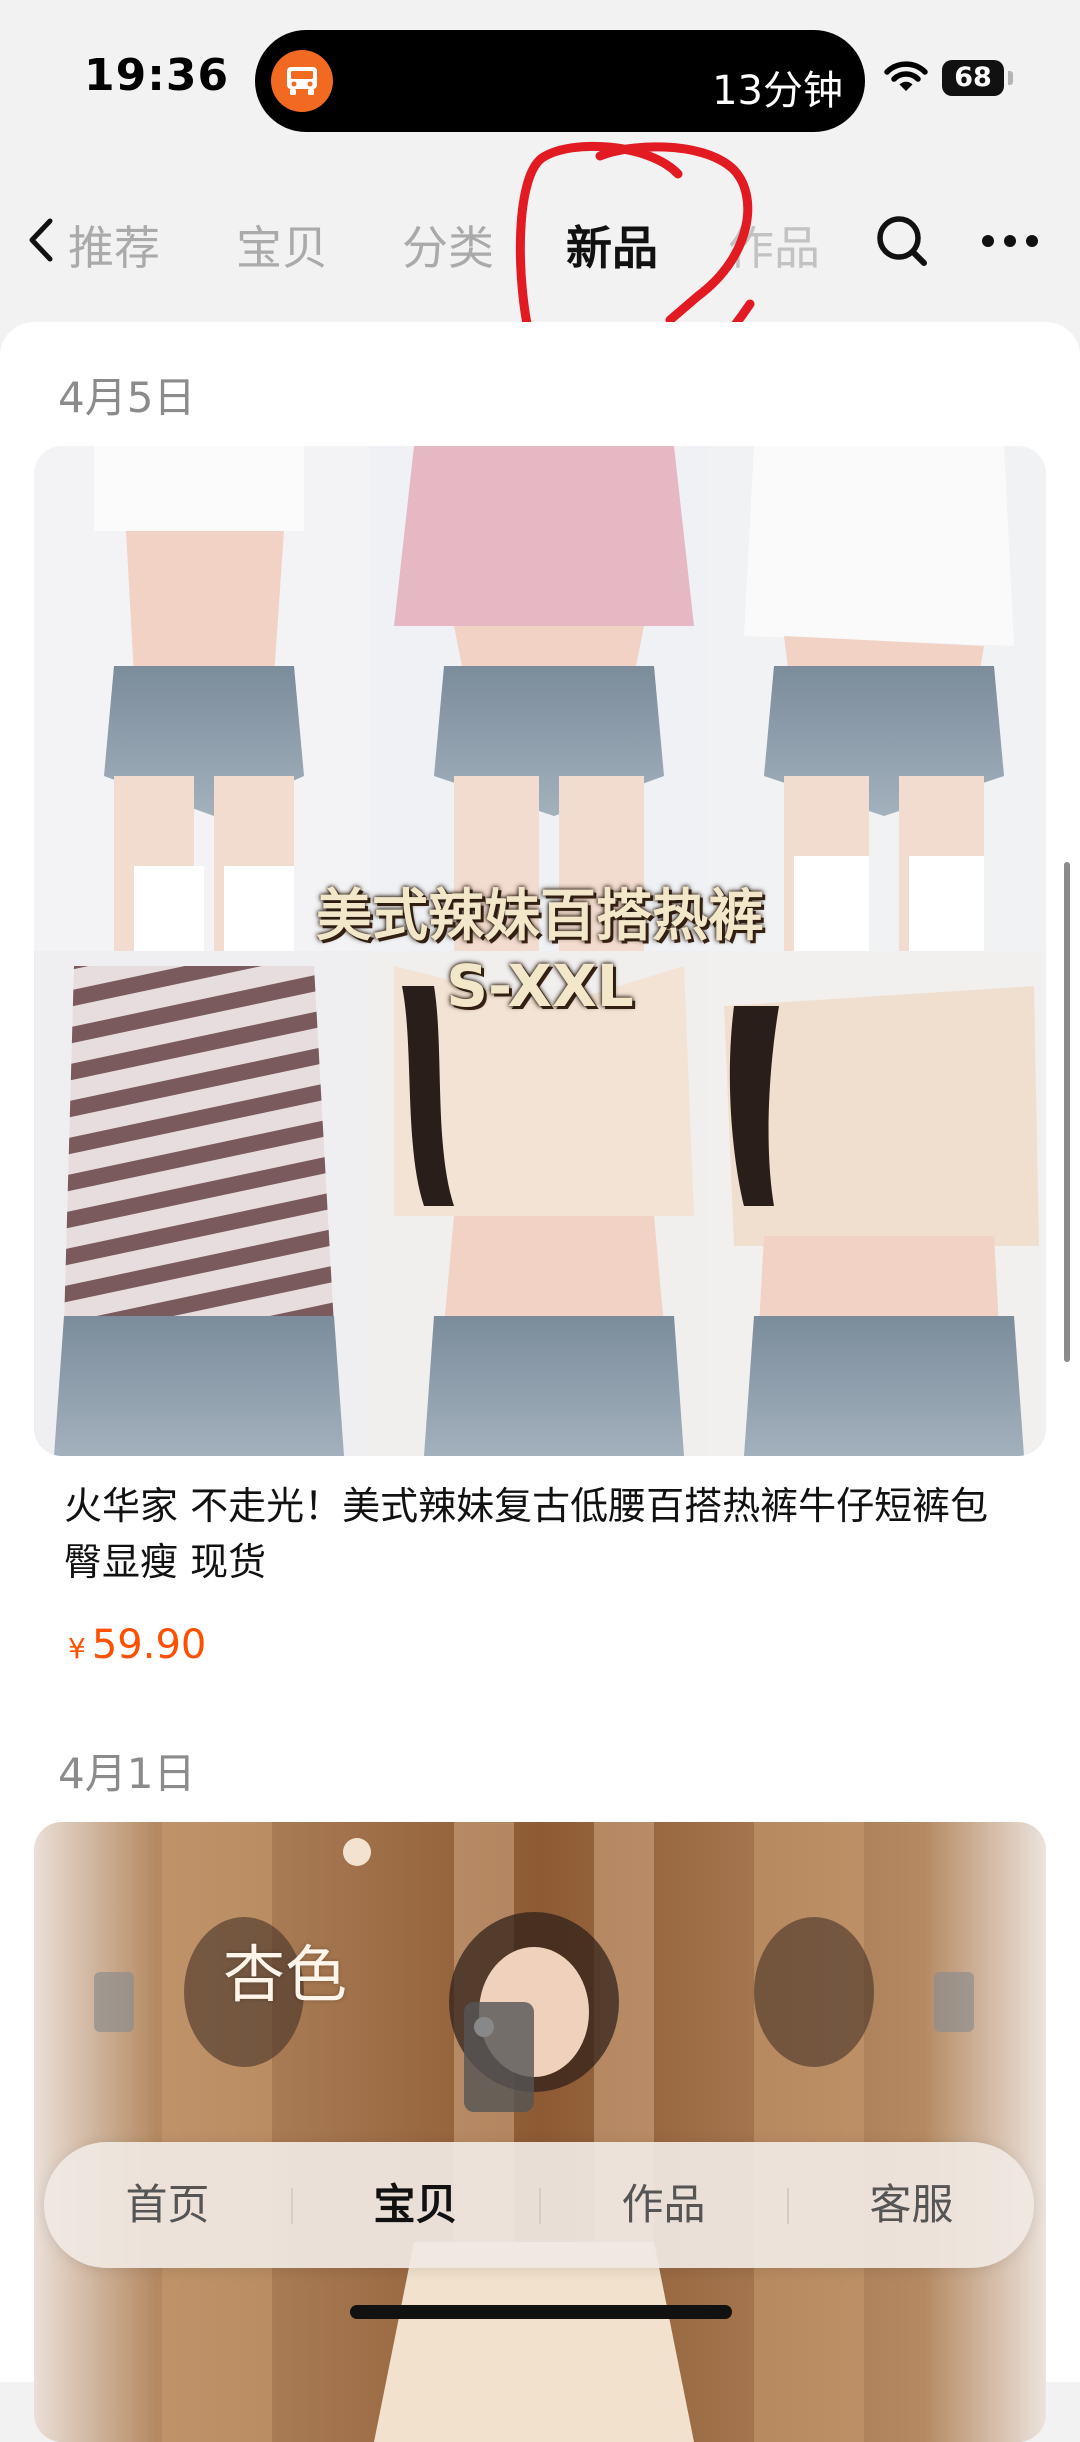 This screenshot has height=2442, width=1080. I want to click on search-icon, so click(902, 243).